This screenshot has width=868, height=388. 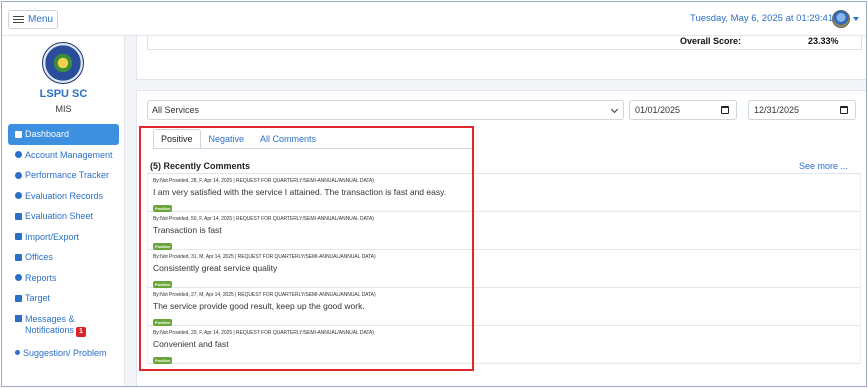 I want to click on sidebar-item-dashboard: Dashboard, so click(x=63, y=134).